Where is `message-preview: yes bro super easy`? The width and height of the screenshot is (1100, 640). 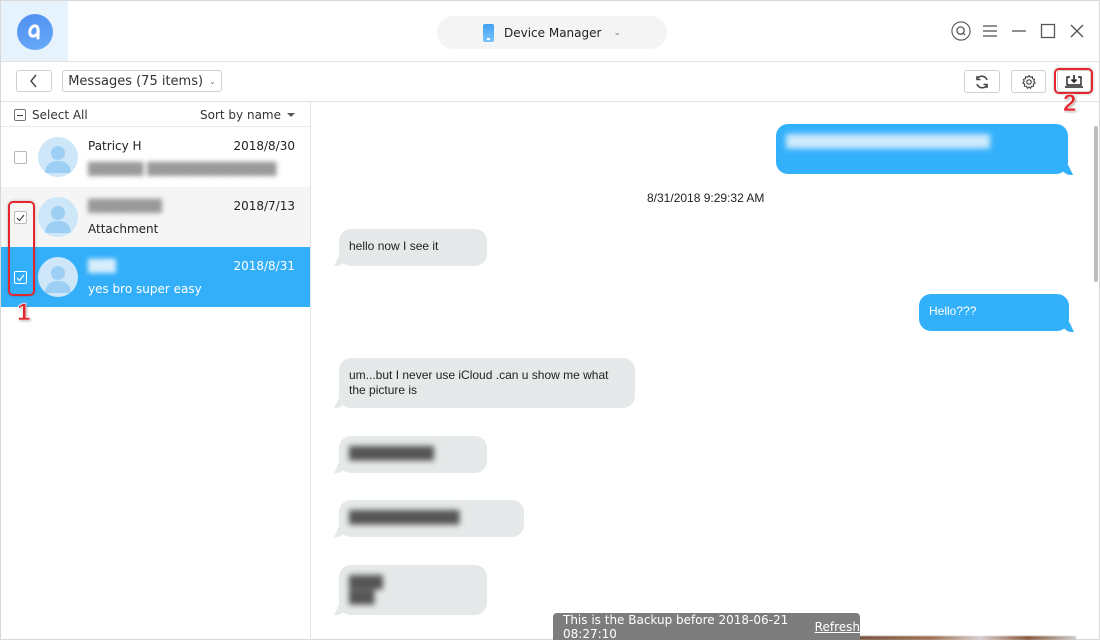 message-preview: yes bro super easy is located at coordinates (145, 289).